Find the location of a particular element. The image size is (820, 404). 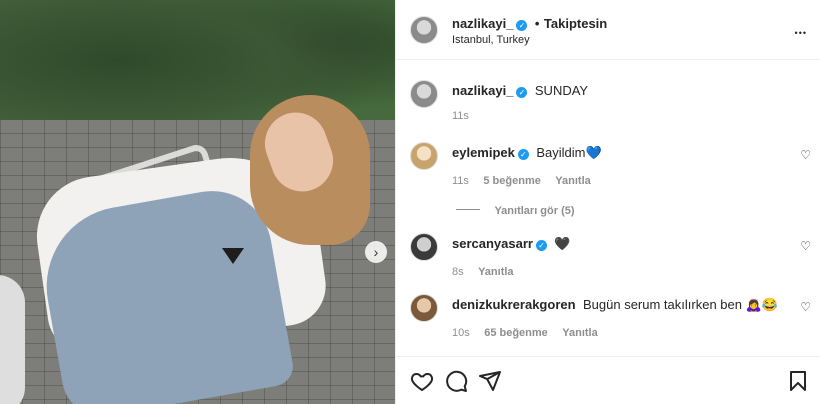

next-photo-button: › is located at coordinates (376, 252).